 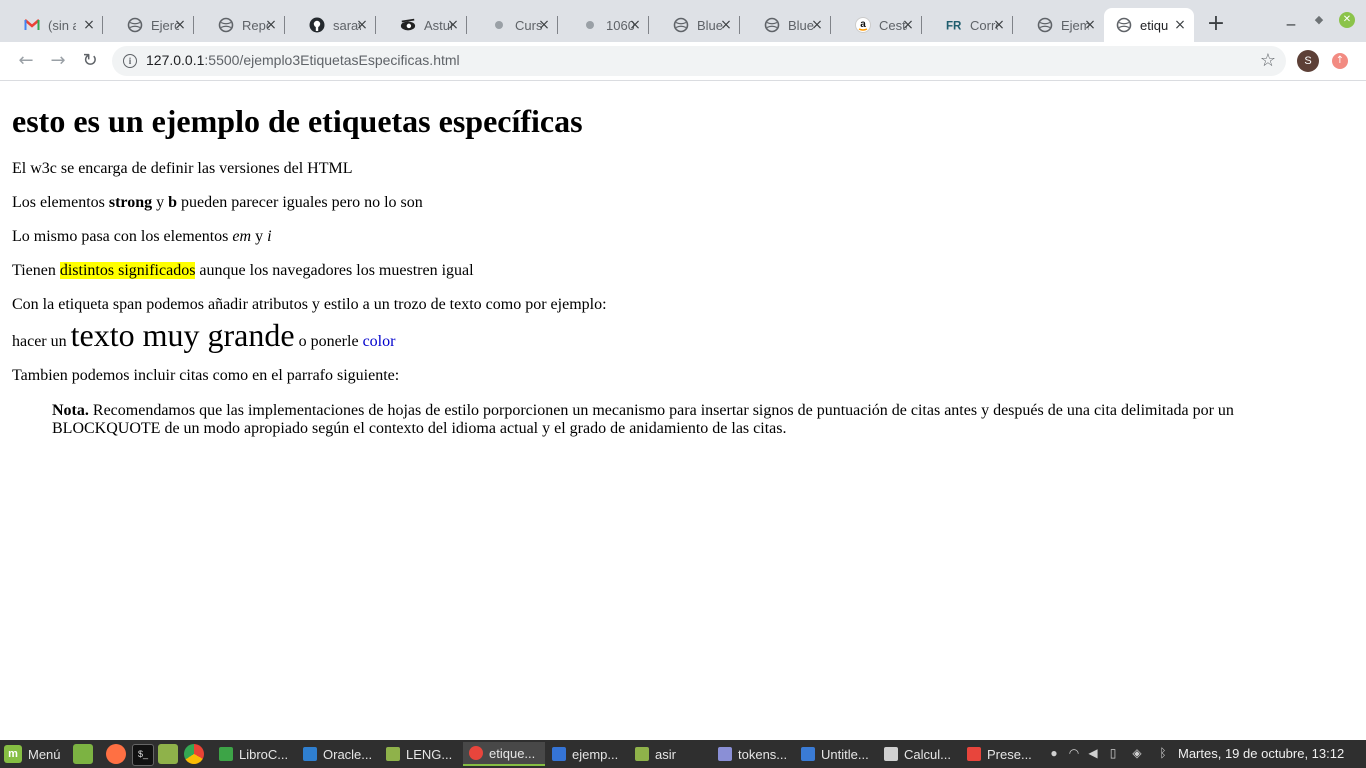 I want to click on task-asir: asir, so click(x=670, y=754).